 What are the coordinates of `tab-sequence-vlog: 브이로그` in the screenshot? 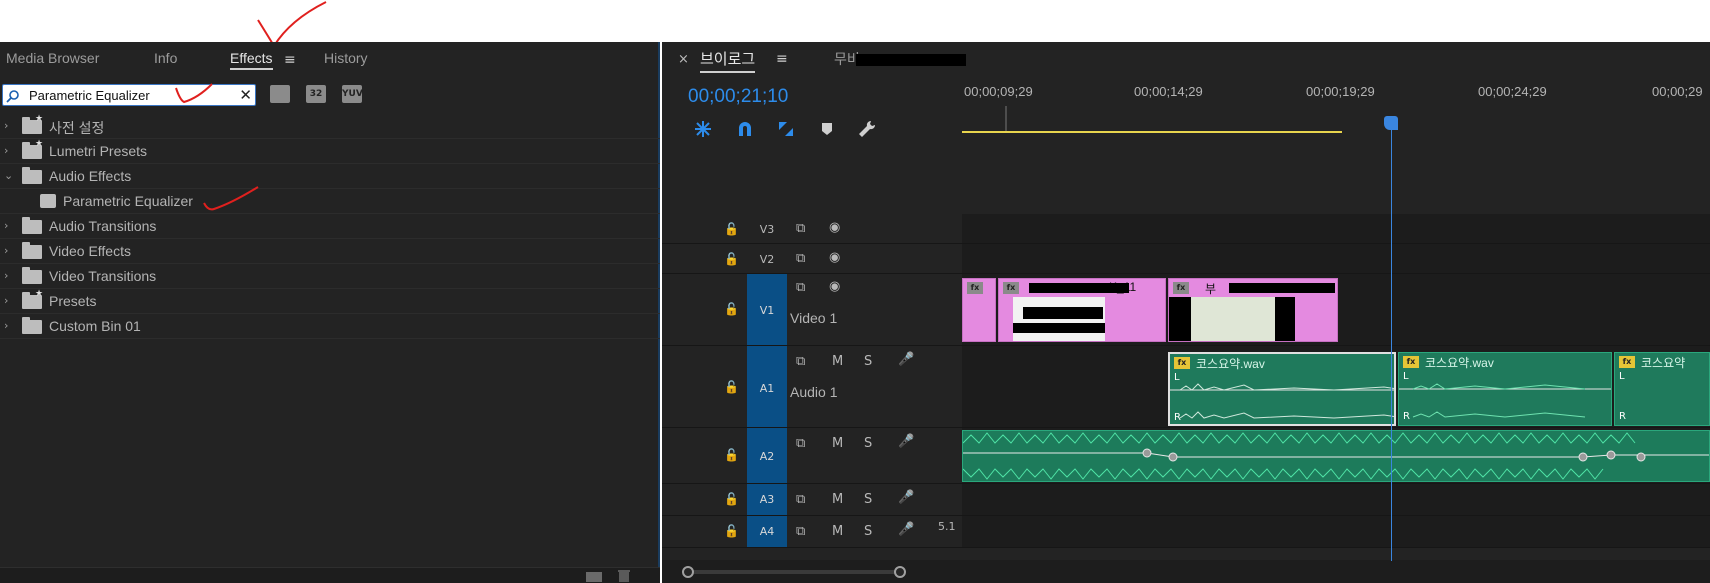 It's located at (728, 60).